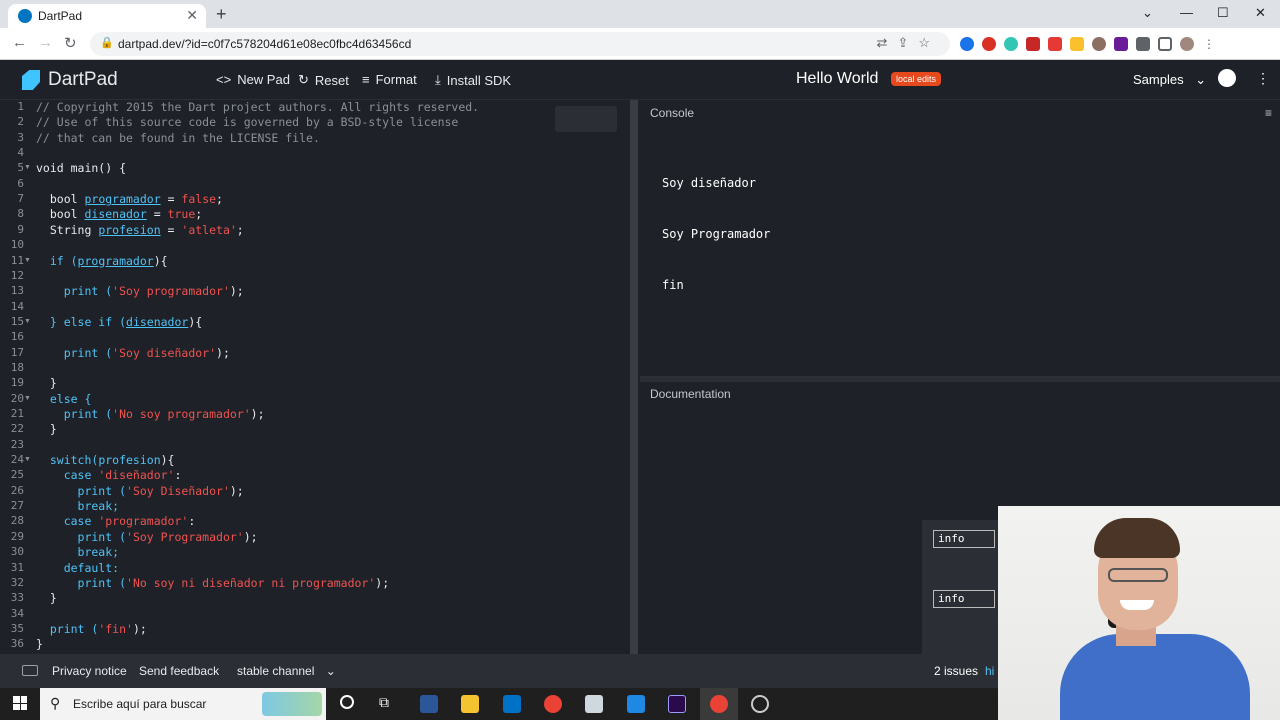  I want to click on issues-count: 2 issues, so click(956, 671).